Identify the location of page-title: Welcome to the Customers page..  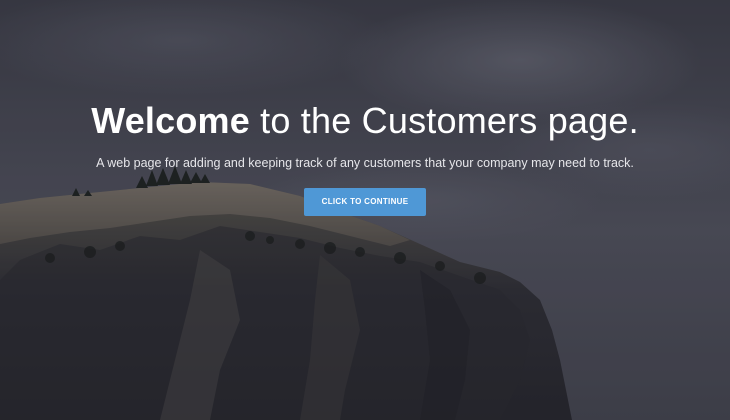
(365, 121).